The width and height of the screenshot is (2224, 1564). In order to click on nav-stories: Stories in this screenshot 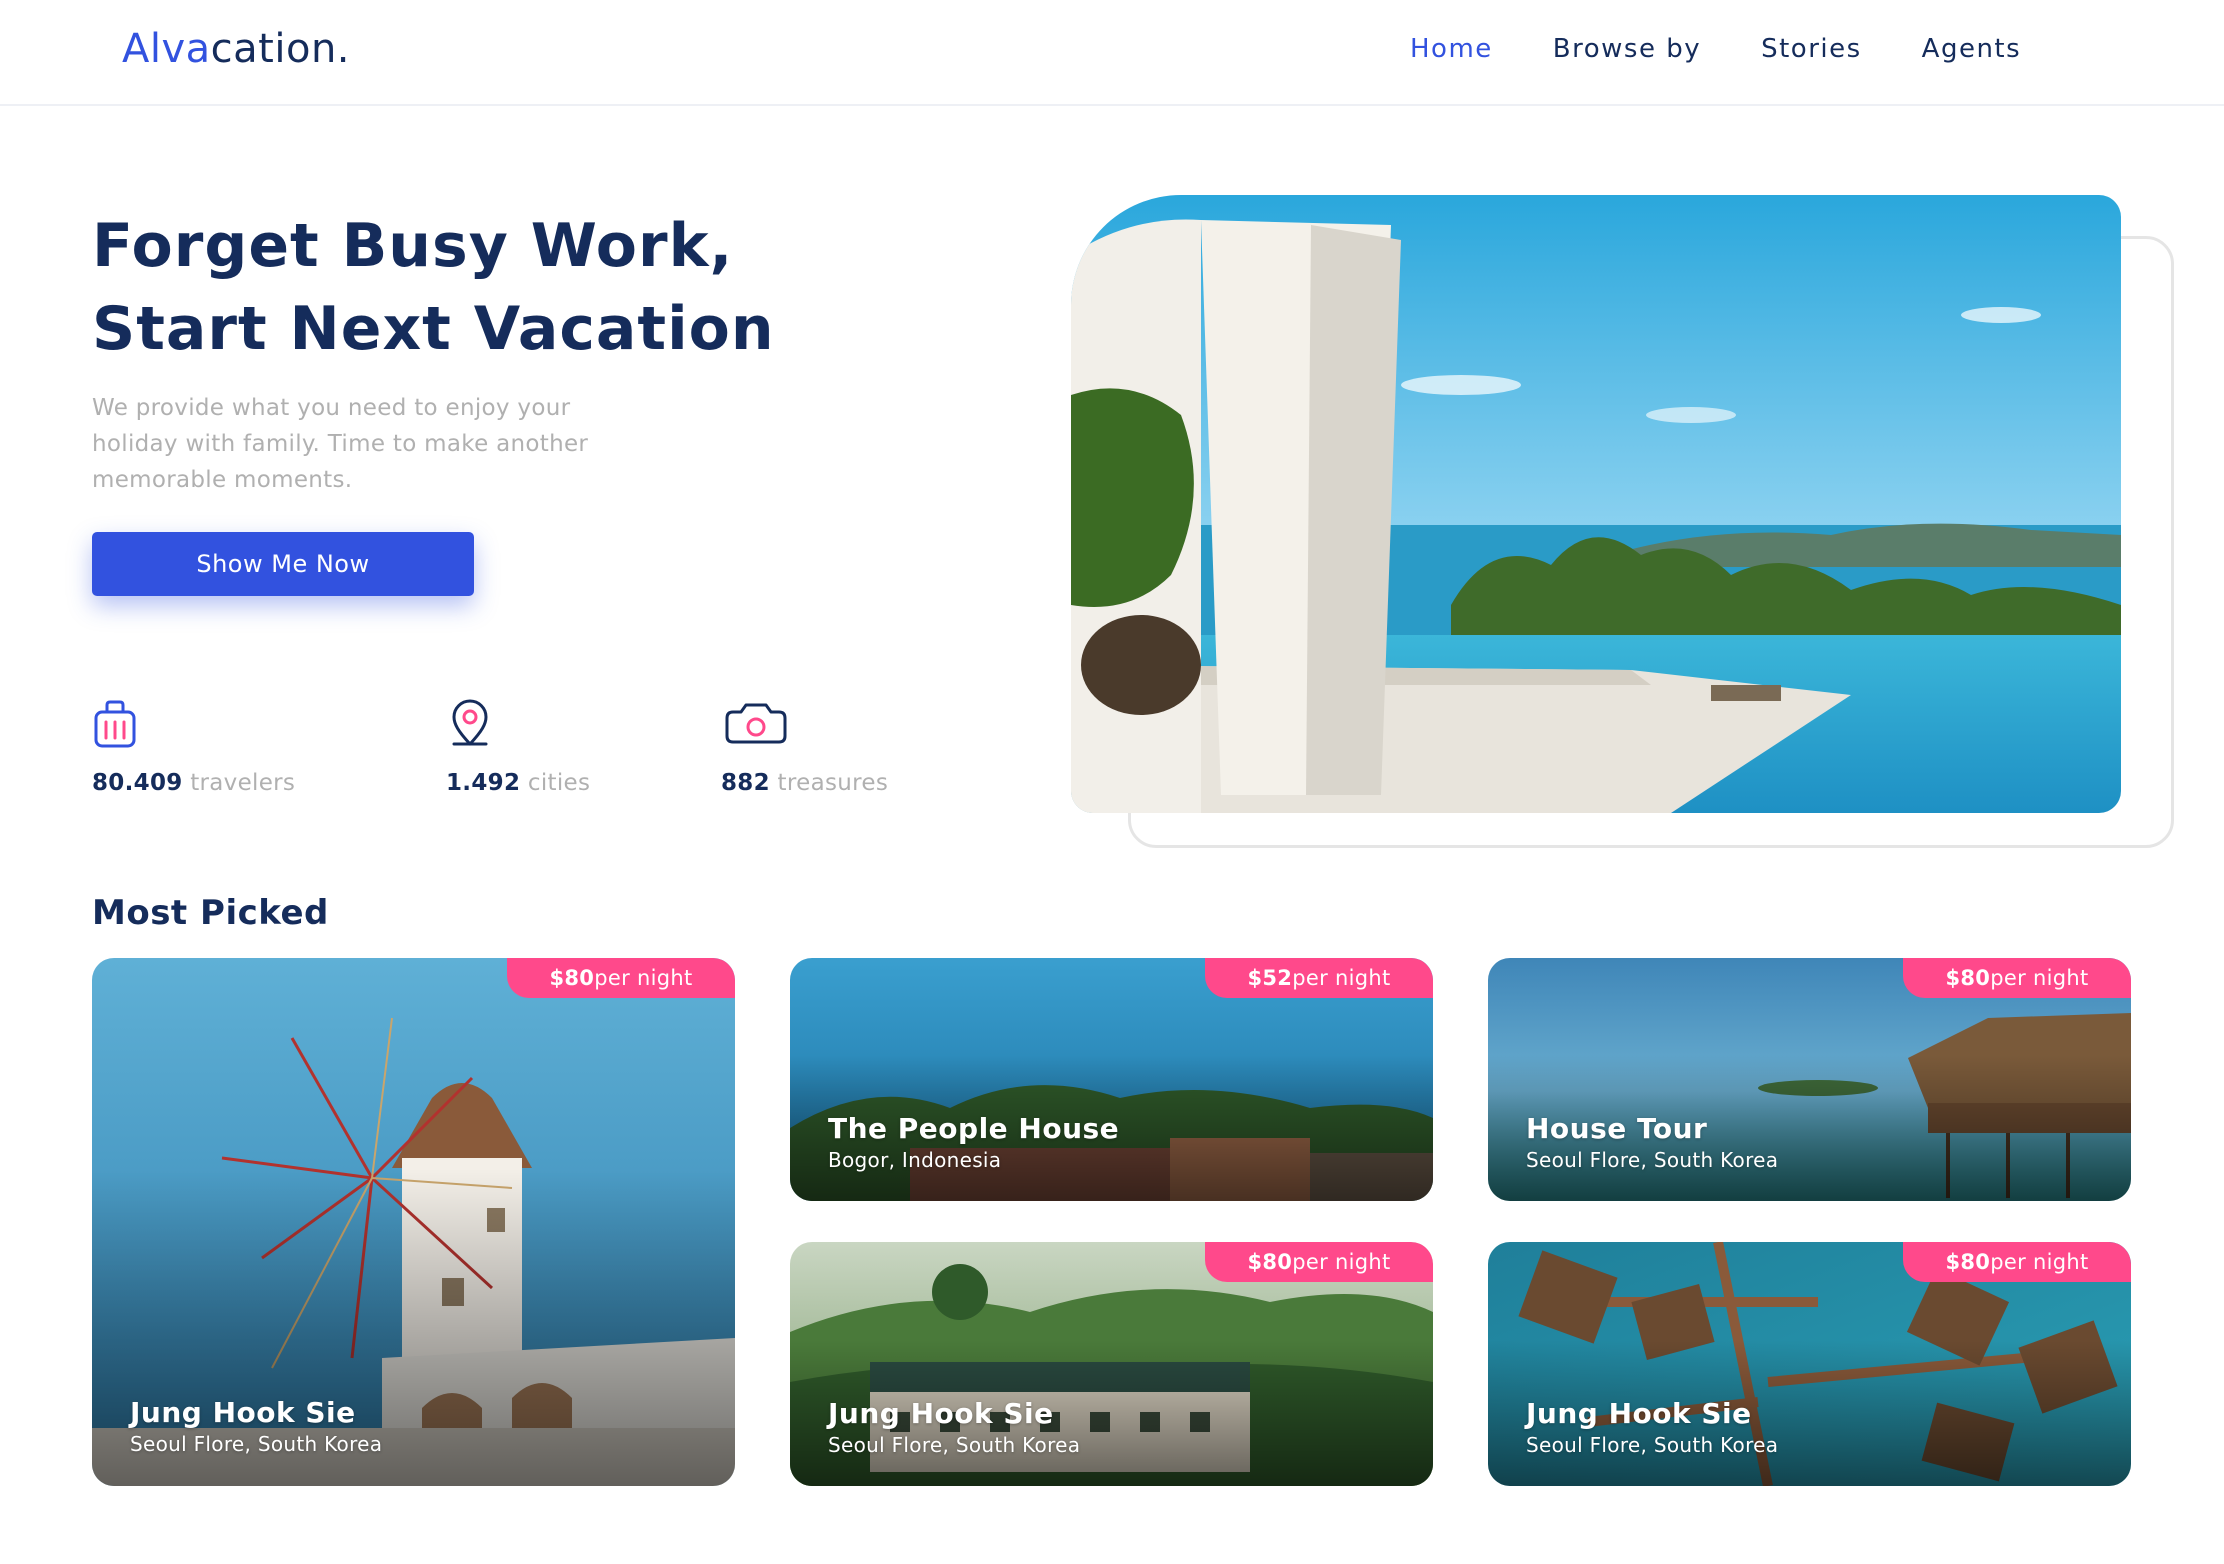, I will do `click(1811, 49)`.